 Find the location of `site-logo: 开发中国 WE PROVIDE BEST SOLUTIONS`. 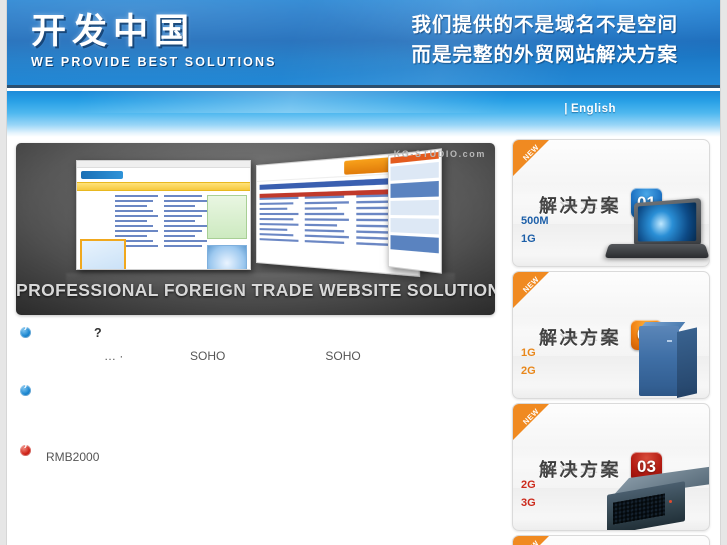

site-logo: 开发中国 WE PROVIDE BEST SOLUTIONS is located at coordinates (154, 40).